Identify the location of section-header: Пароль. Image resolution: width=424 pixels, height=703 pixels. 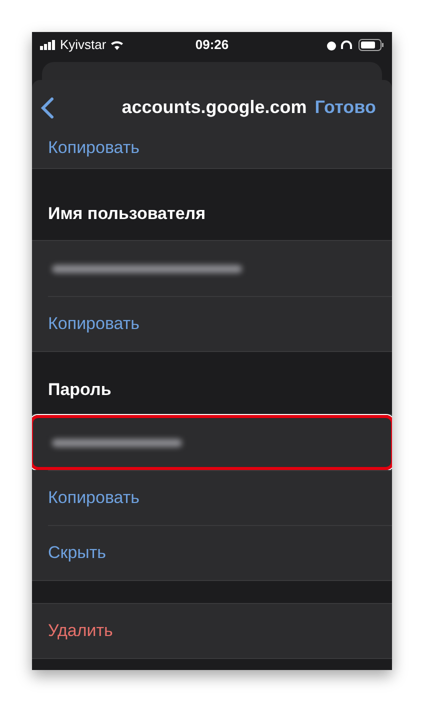
(80, 389).